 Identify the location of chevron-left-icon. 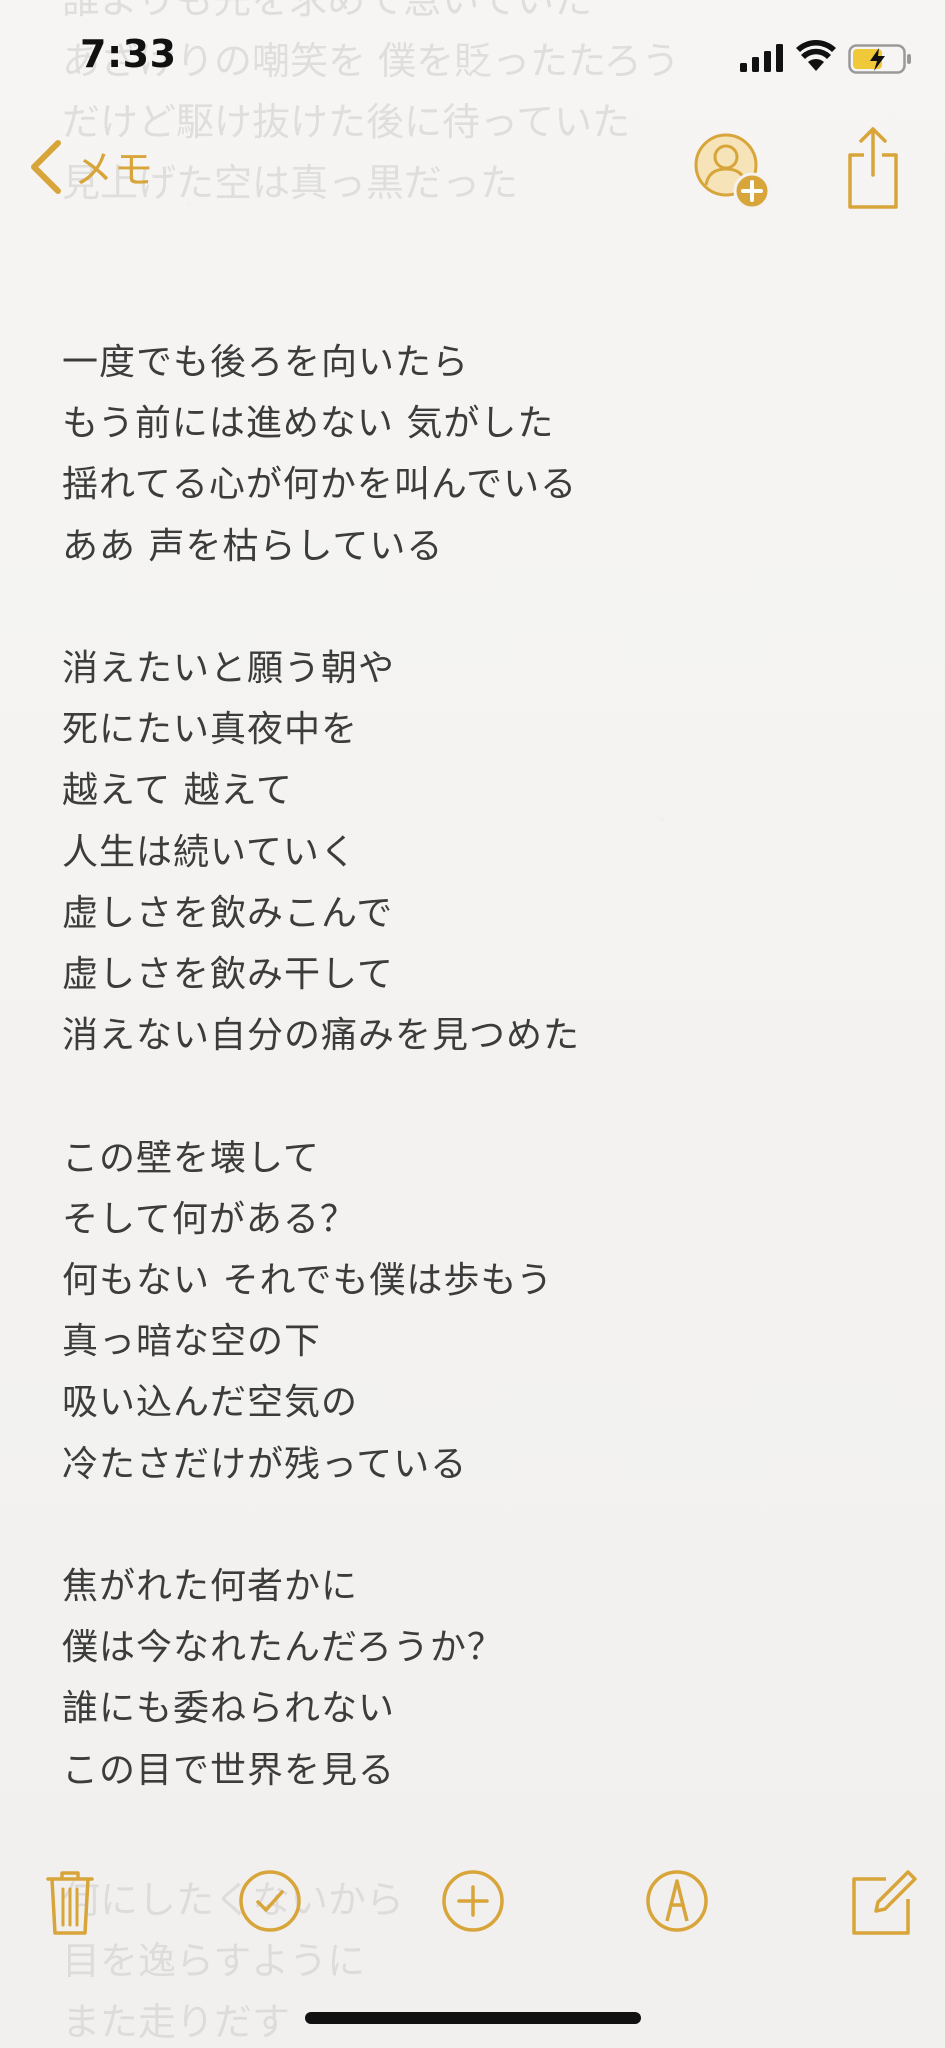
(46, 167).